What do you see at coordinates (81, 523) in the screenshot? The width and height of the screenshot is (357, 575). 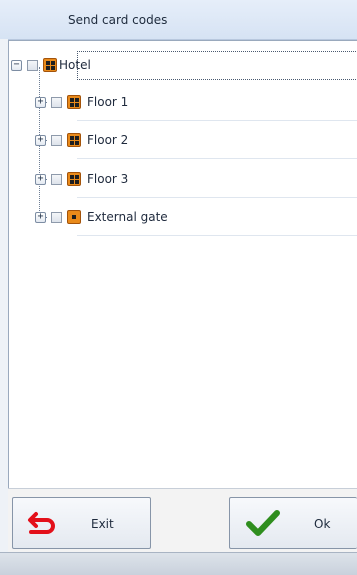 I see `exit-button: Exit` at bounding box center [81, 523].